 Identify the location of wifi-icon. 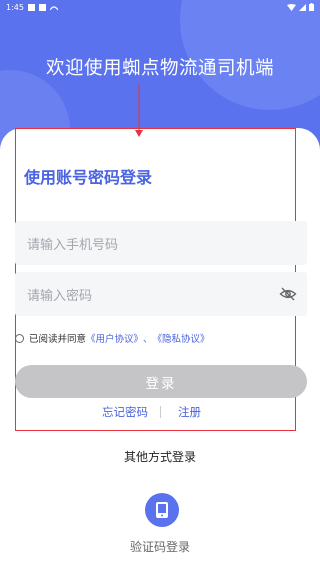
(291, 7).